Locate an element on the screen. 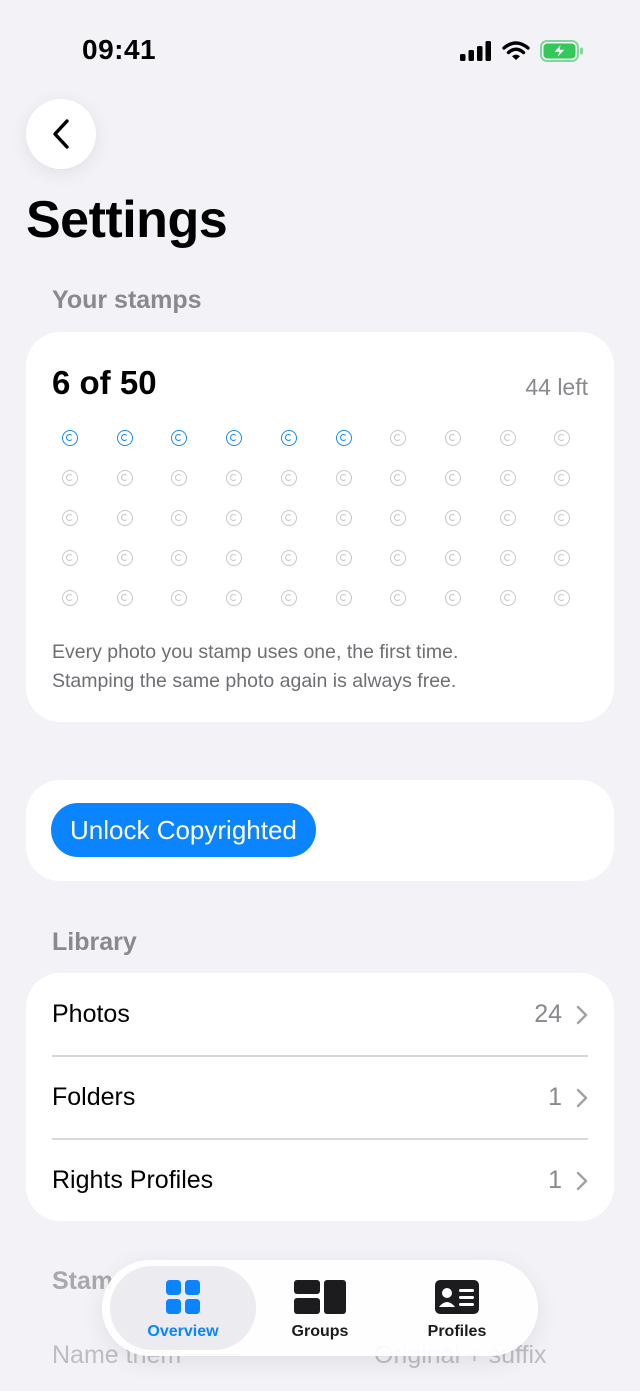  stamp-grid is located at coordinates (323, 525).